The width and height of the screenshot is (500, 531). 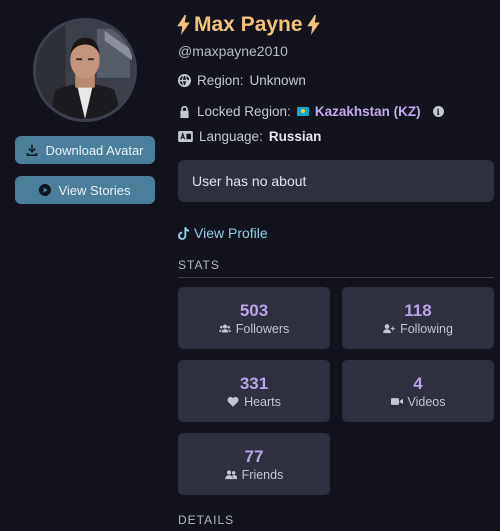 I want to click on heart-icon, so click(x=233, y=401).